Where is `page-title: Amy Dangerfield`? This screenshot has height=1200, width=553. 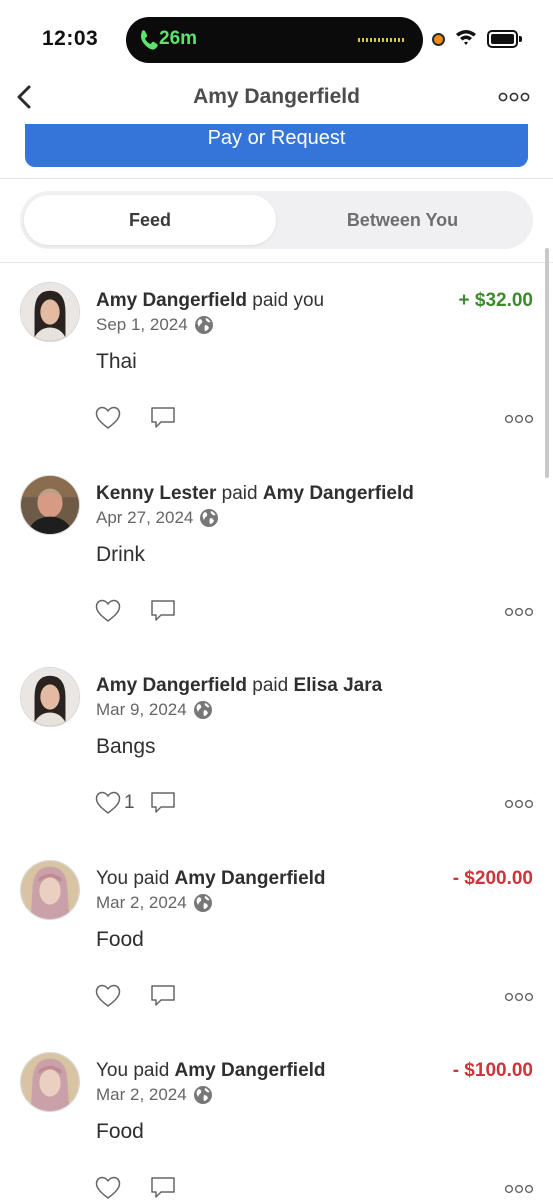 page-title: Amy Dangerfield is located at coordinates (276, 96).